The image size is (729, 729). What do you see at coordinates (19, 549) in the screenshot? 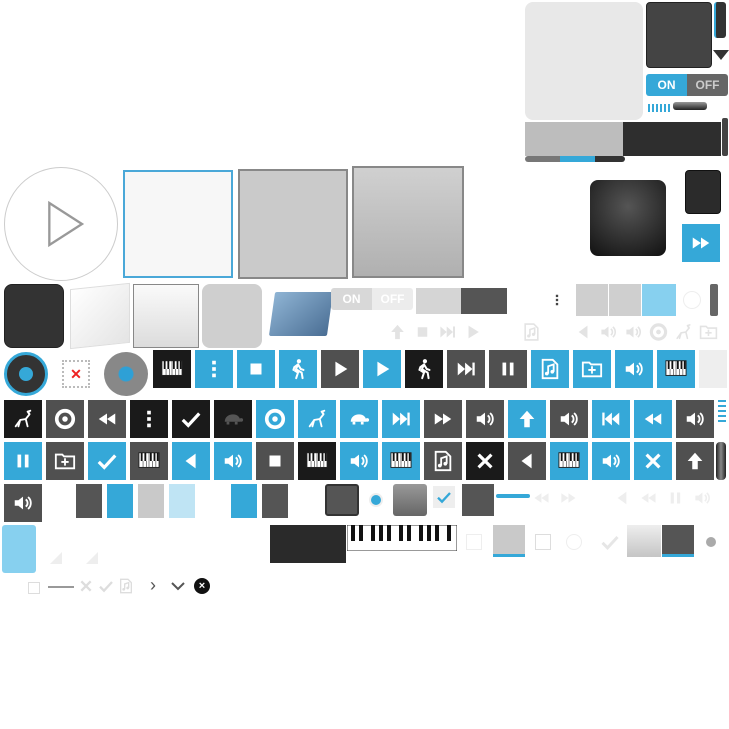
I see `light-blue-tile` at bounding box center [19, 549].